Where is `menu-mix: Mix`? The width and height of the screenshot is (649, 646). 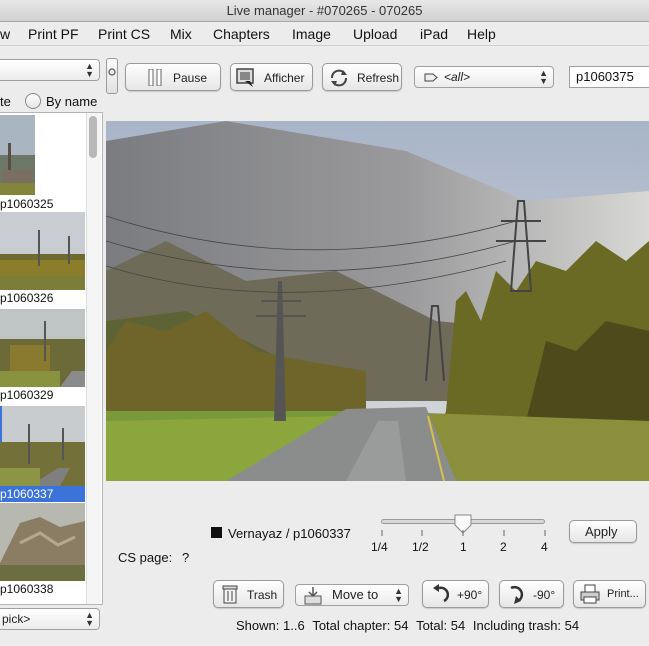 menu-mix: Mix is located at coordinates (181, 34).